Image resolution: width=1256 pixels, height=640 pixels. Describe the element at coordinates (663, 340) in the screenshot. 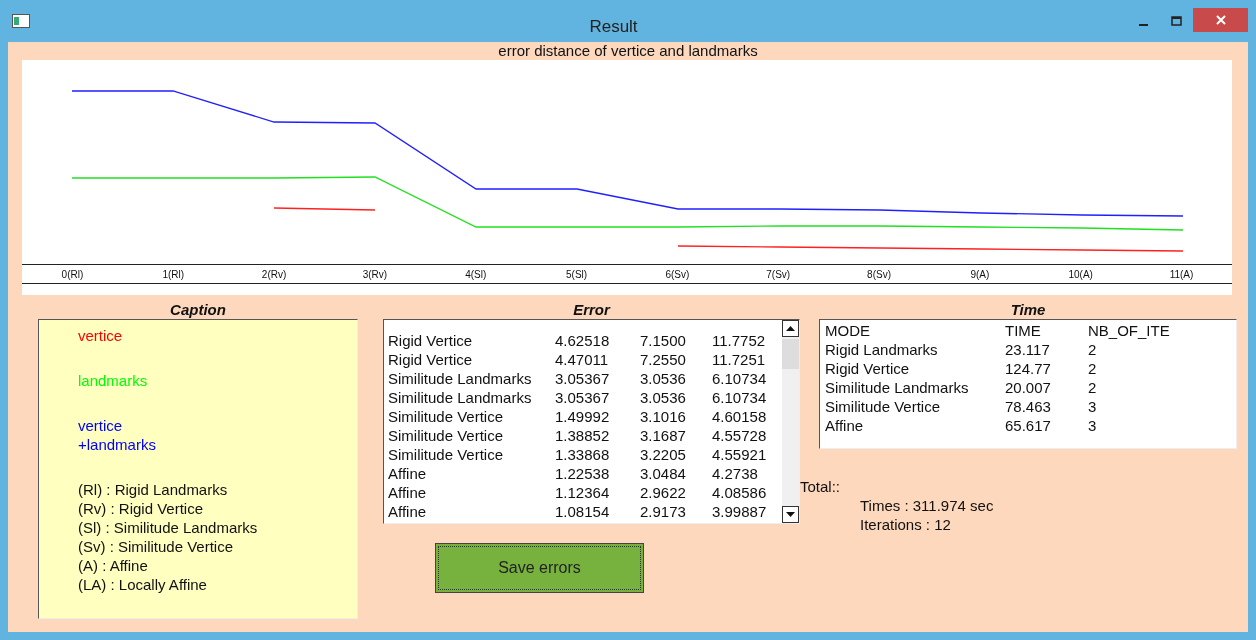

I see `list-cell-text: 7.1500` at that location.